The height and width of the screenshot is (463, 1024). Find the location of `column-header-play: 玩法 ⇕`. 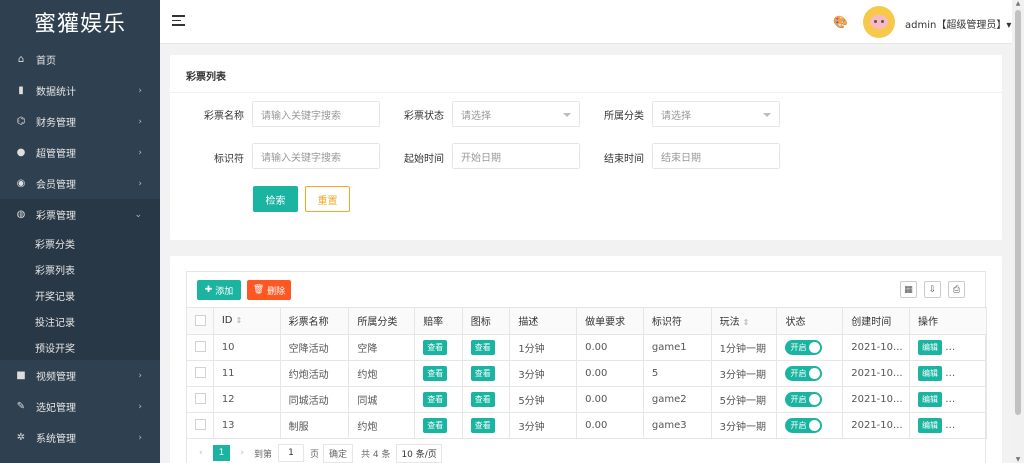

column-header-play: 玩法 ⇕ is located at coordinates (744, 321).